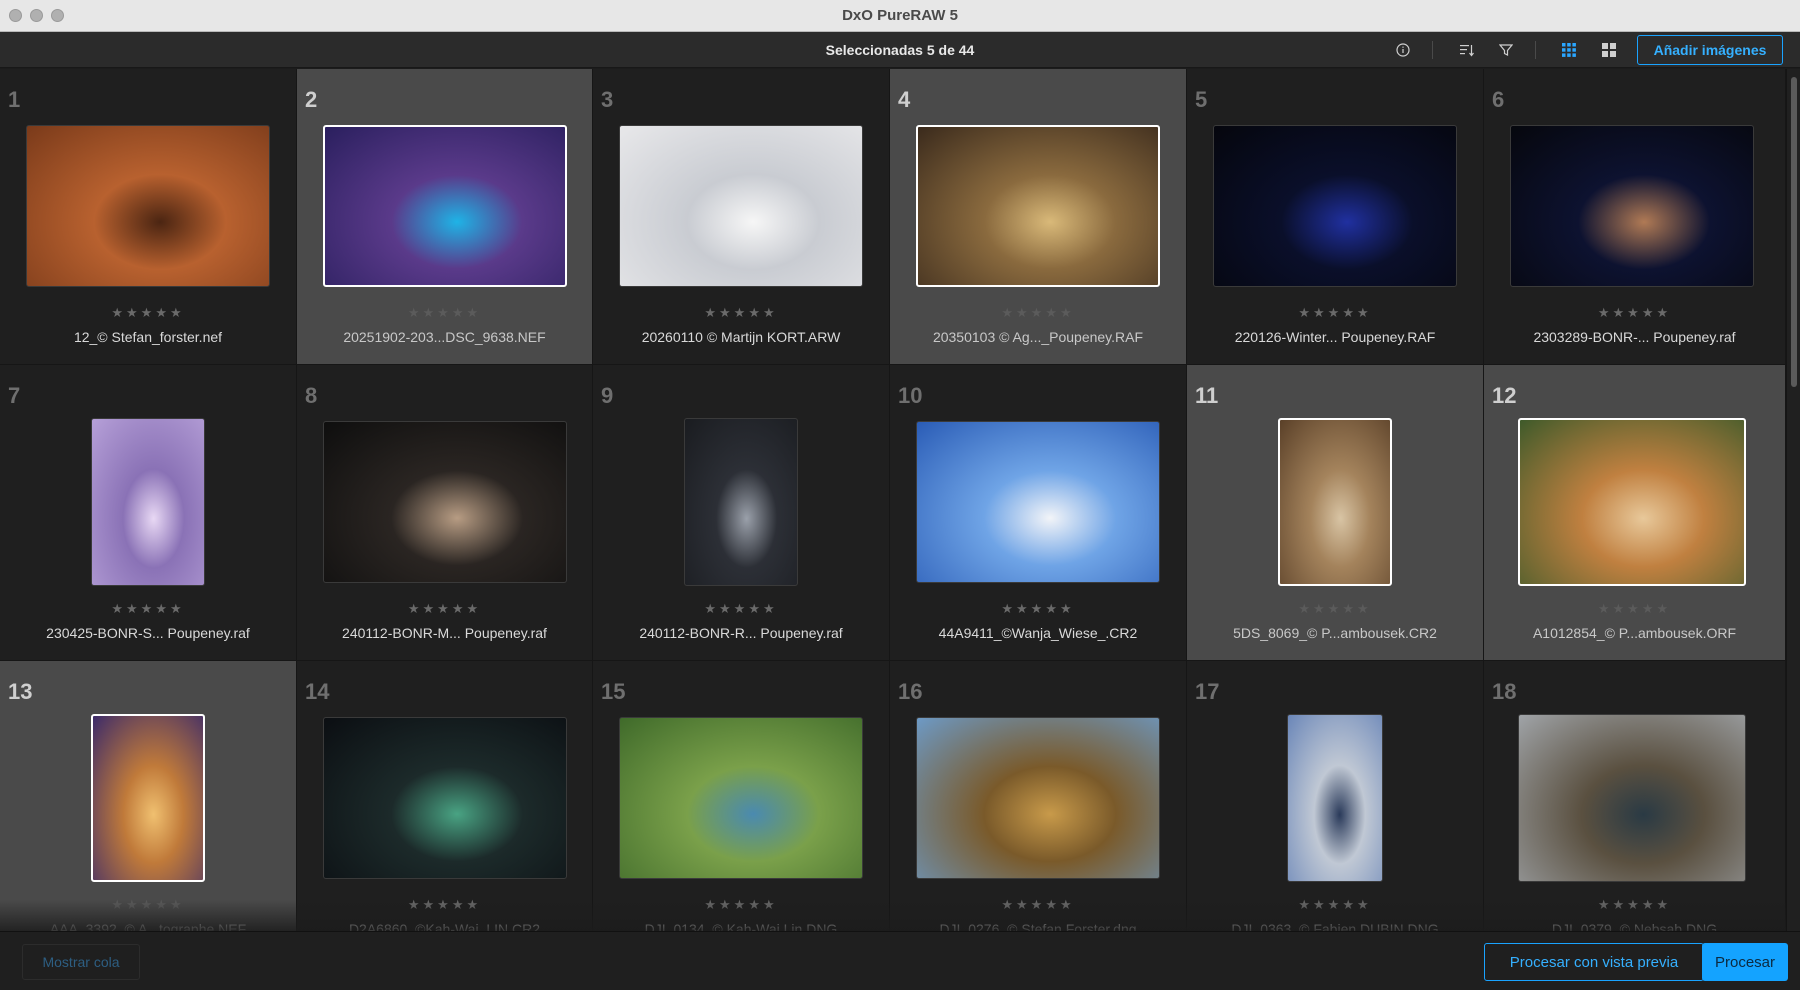 The image size is (1800, 990). Describe the element at coordinates (1793, 500) in the screenshot. I see `vertical-scrollbar` at that location.